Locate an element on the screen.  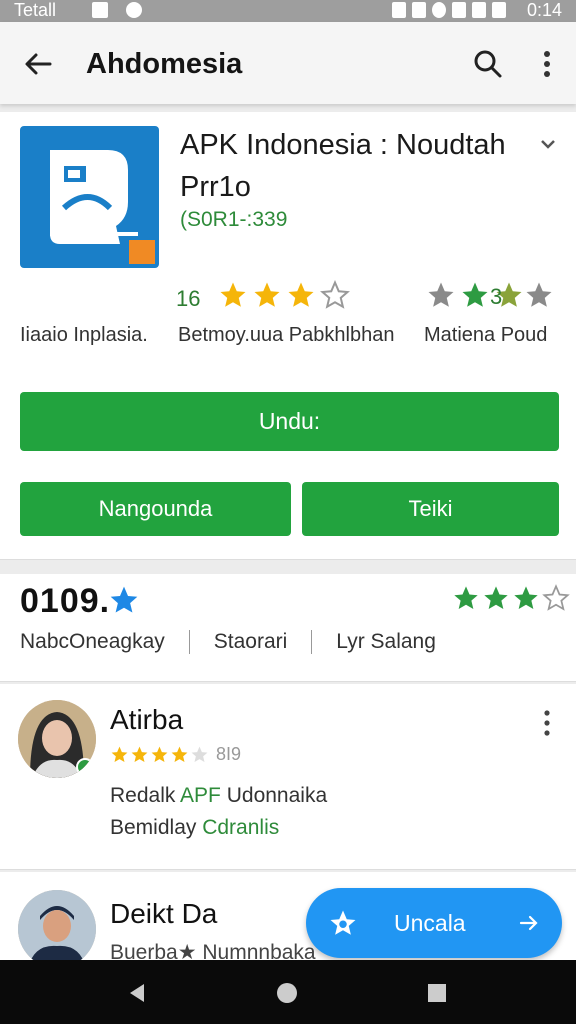
floating-action-button: Uncala is located at coordinates (434, 923).